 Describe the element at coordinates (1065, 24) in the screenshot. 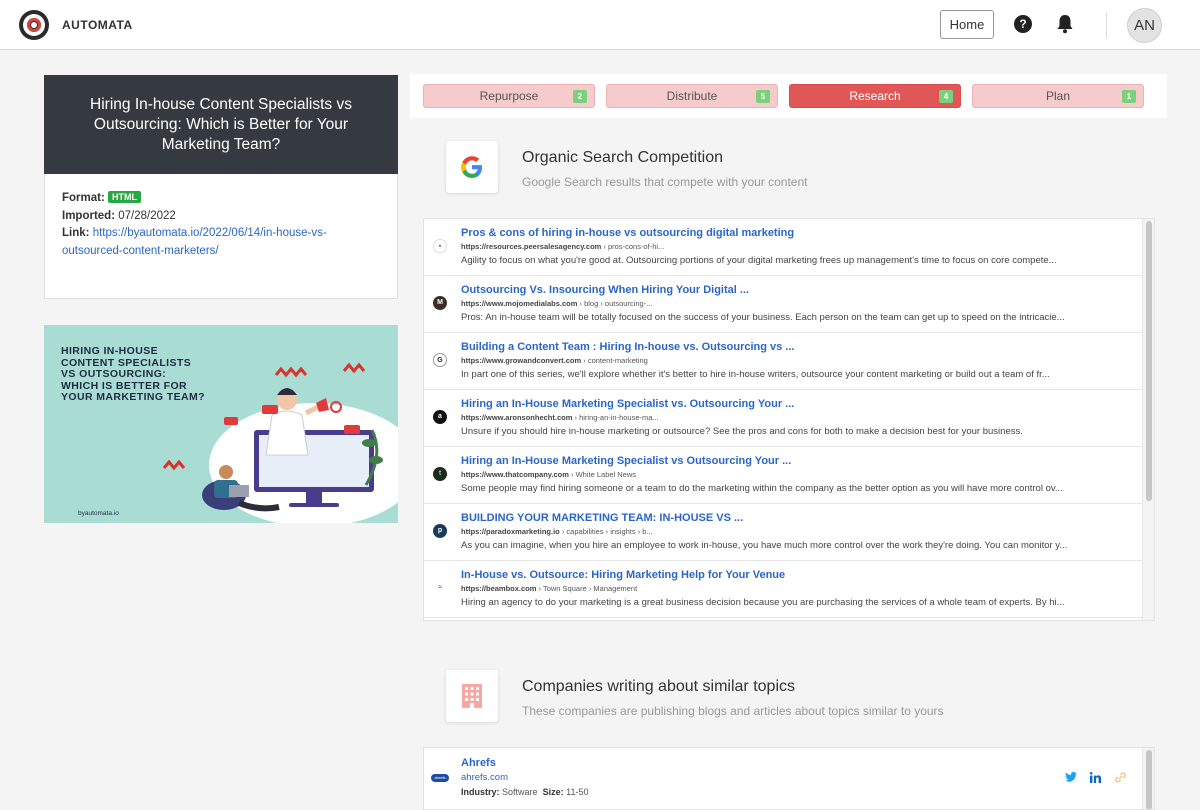

I see `bell-icon` at that location.